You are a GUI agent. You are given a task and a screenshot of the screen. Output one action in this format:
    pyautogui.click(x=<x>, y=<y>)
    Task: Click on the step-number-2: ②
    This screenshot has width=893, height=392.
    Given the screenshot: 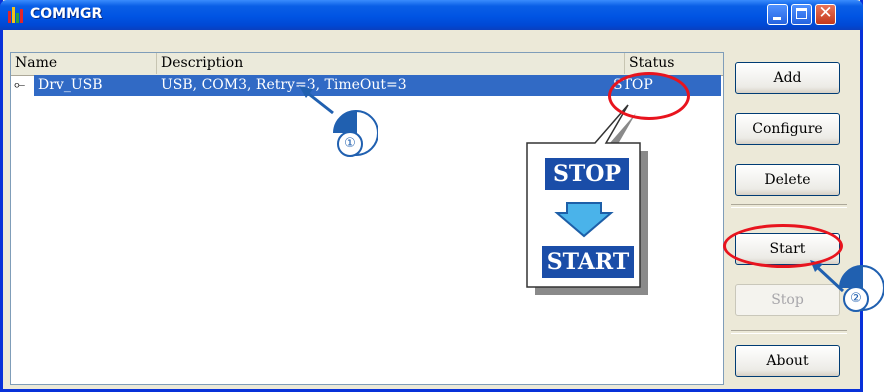 What is the action you would take?
    pyautogui.click(x=856, y=299)
    